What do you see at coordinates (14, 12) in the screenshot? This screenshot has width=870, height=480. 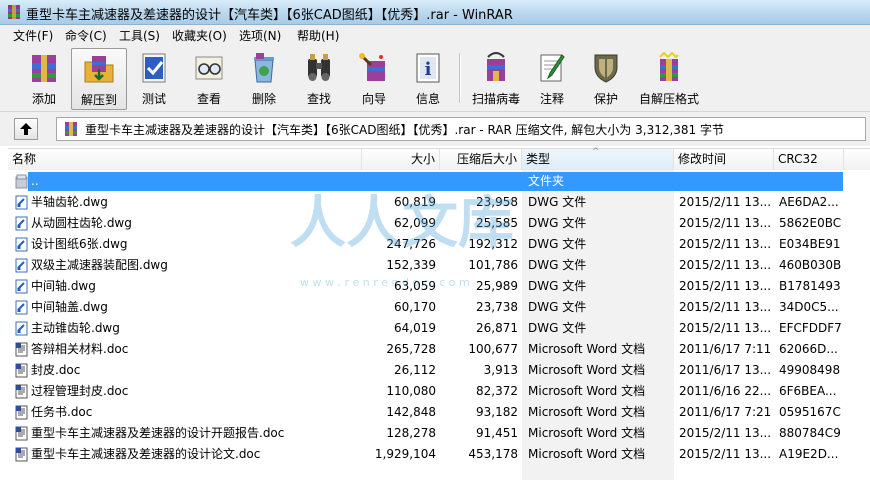 I see `winrar-app-icon` at bounding box center [14, 12].